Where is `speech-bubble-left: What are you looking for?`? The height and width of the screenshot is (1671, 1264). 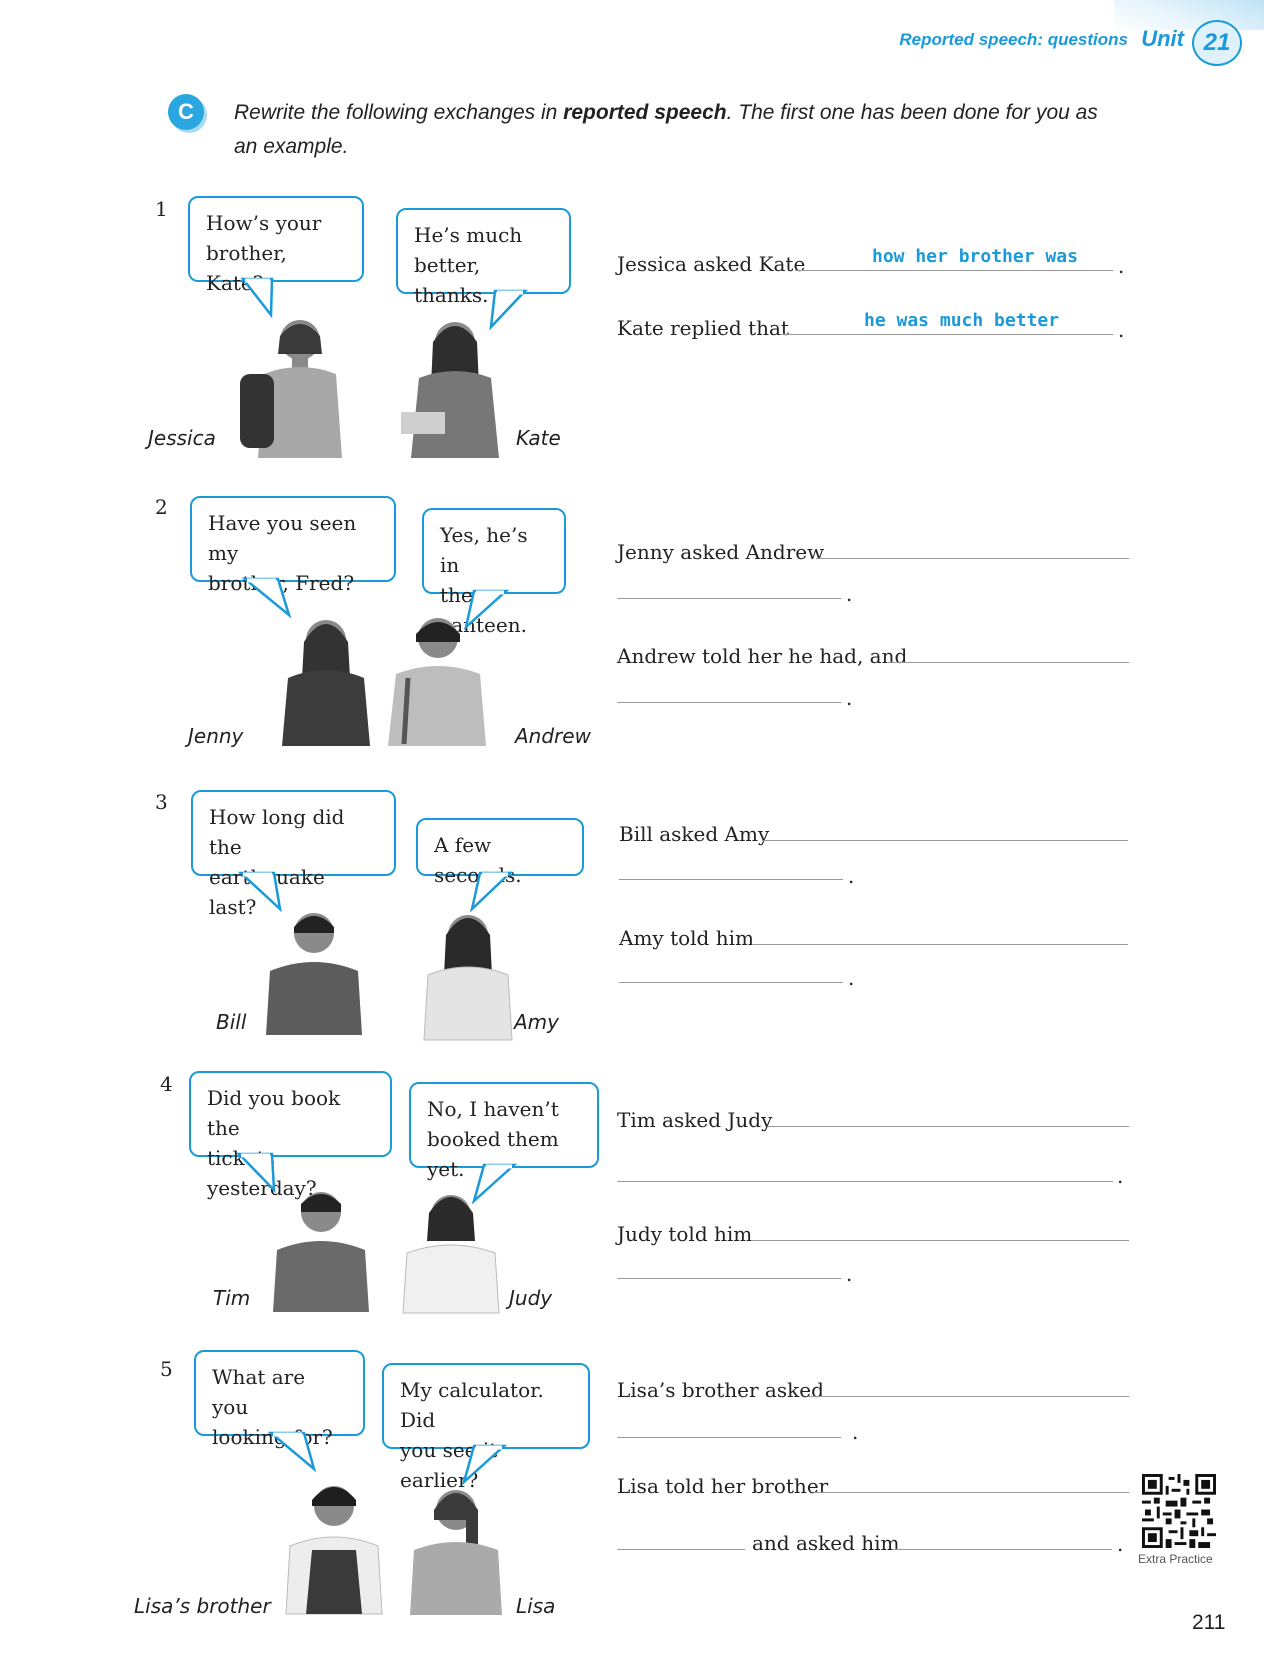 speech-bubble-left: What are you looking for? is located at coordinates (279, 1399).